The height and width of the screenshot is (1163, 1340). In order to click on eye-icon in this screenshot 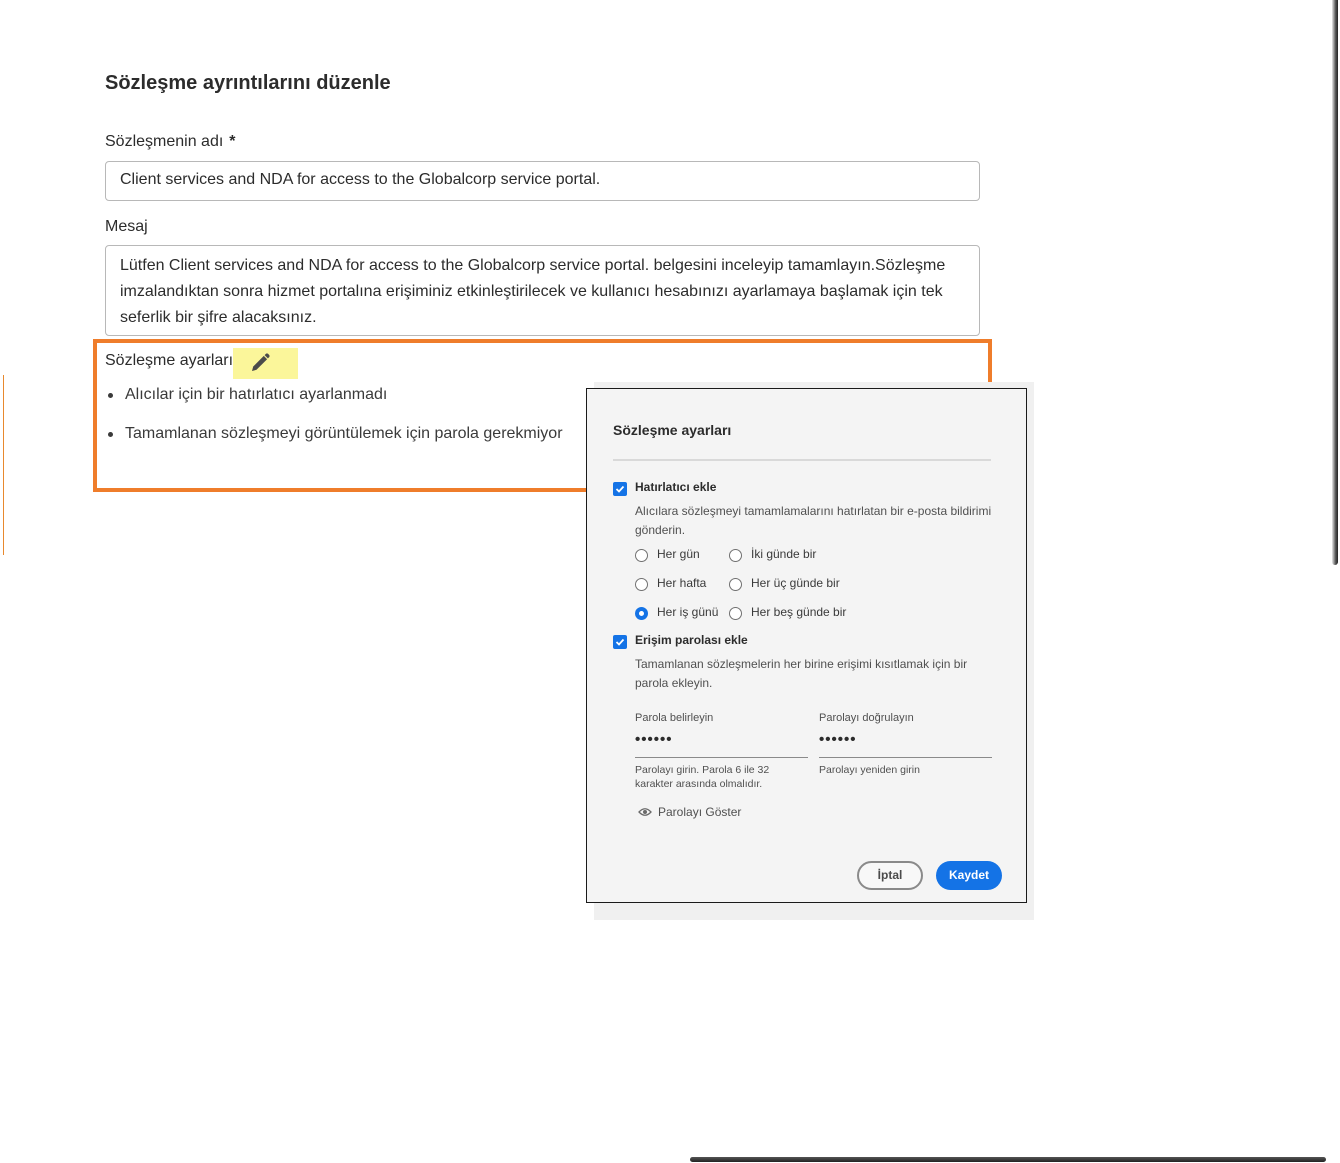, I will do `click(645, 812)`.